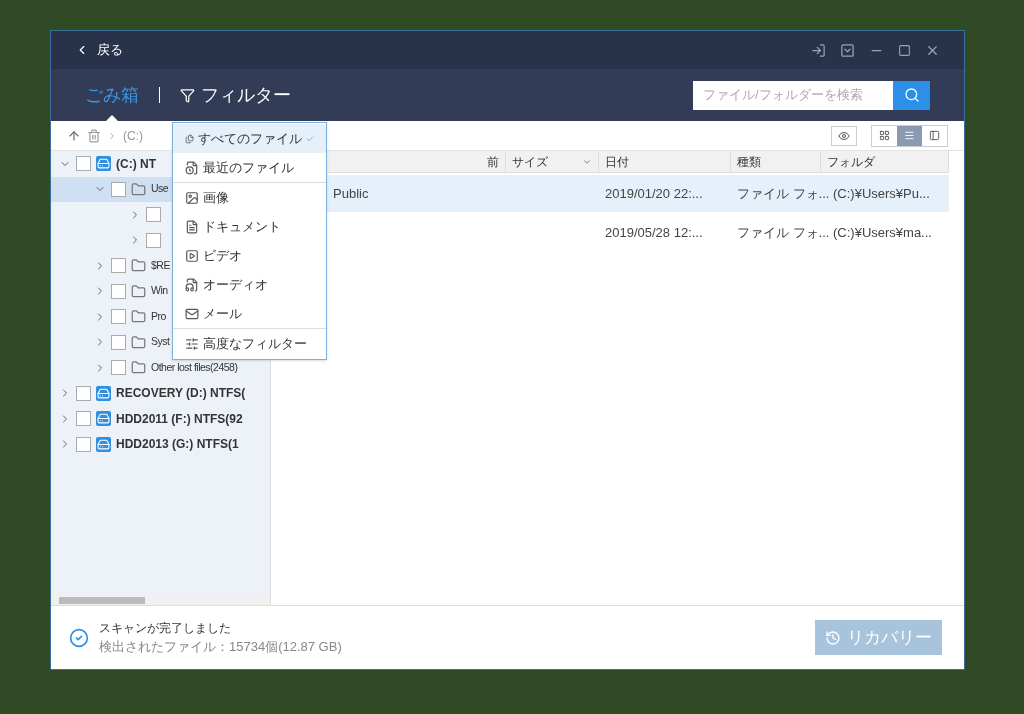  What do you see at coordinates (112, 135) in the screenshot?
I see `chevron-icon` at bounding box center [112, 135].